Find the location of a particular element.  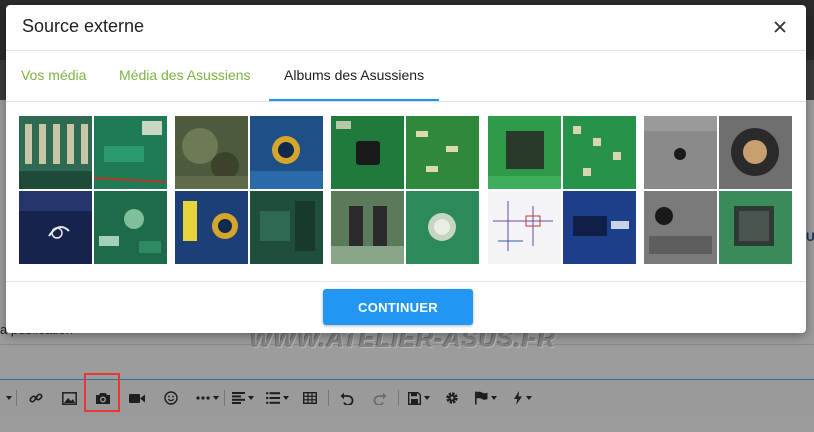

list-icon is located at coordinates (277, 398).